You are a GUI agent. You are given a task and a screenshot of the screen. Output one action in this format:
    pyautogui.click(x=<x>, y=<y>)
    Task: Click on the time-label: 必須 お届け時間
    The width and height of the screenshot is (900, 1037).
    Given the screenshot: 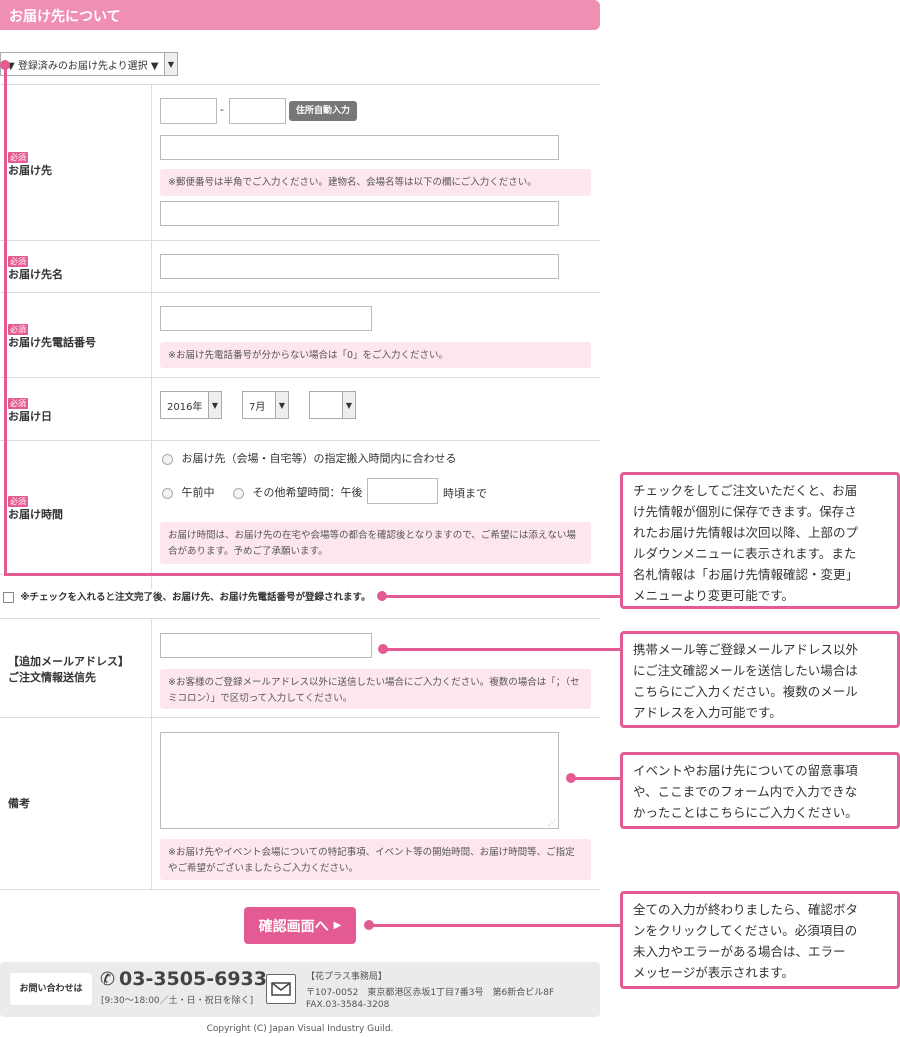 What is the action you would take?
    pyautogui.click(x=35, y=508)
    